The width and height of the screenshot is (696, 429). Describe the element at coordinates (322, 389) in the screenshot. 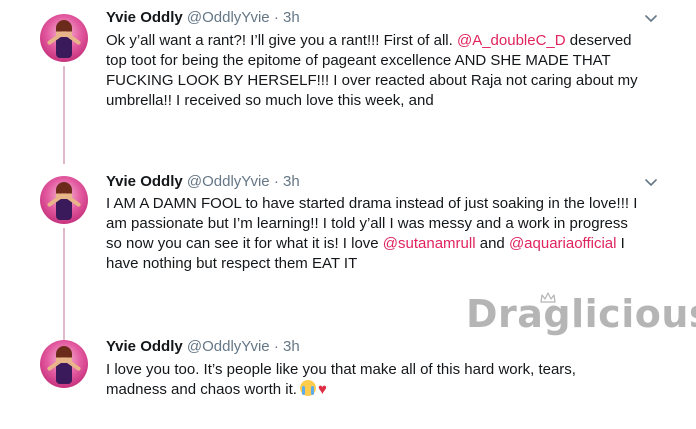

I see `heart-icon: ♥` at that location.